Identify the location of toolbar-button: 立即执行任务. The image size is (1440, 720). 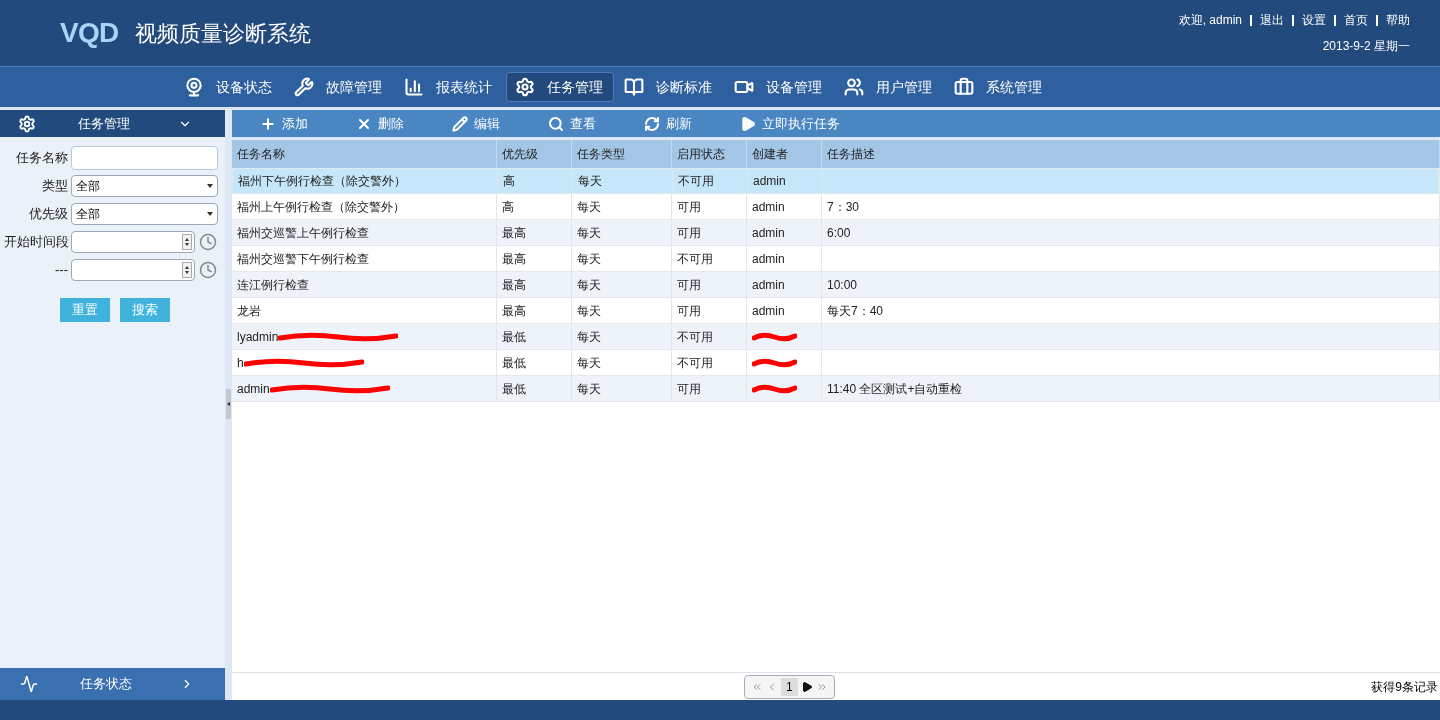
(790, 123).